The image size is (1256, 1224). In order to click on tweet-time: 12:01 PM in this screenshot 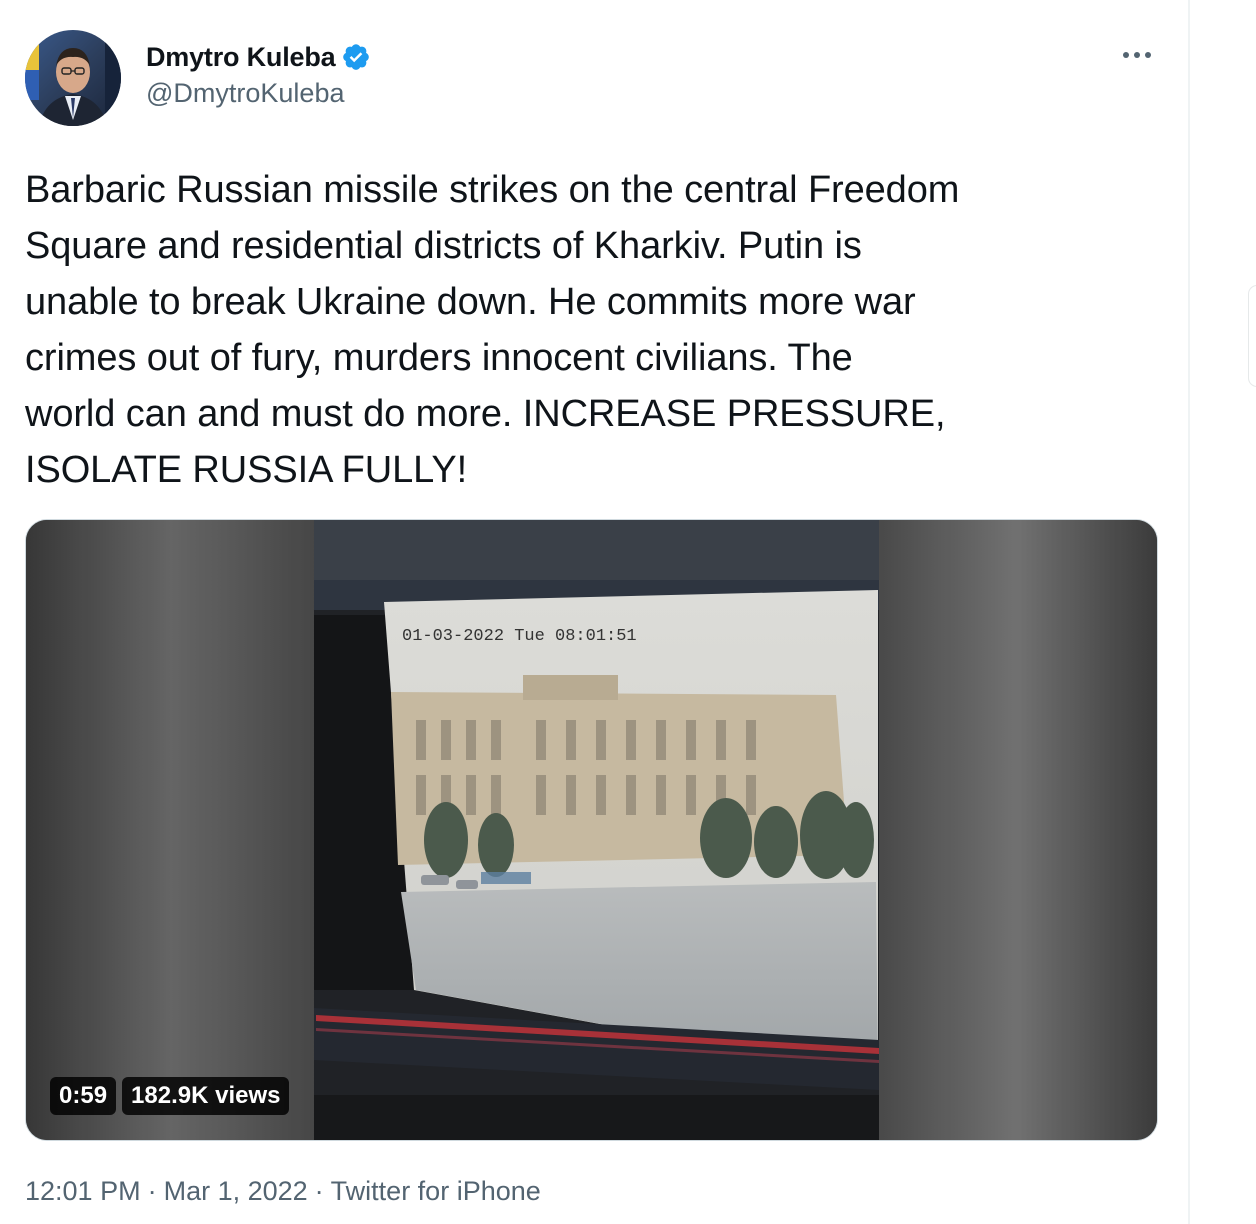, I will do `click(83, 1191)`.